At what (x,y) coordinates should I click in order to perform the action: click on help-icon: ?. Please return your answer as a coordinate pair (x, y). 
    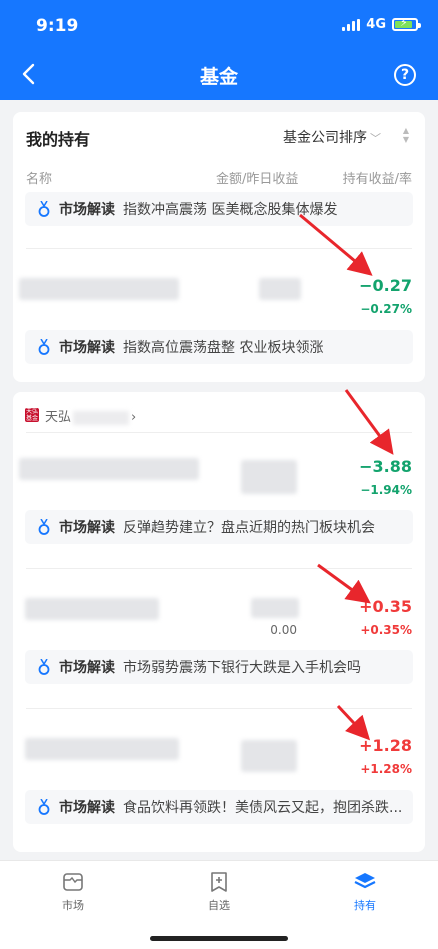
    Looking at the image, I should click on (405, 75).